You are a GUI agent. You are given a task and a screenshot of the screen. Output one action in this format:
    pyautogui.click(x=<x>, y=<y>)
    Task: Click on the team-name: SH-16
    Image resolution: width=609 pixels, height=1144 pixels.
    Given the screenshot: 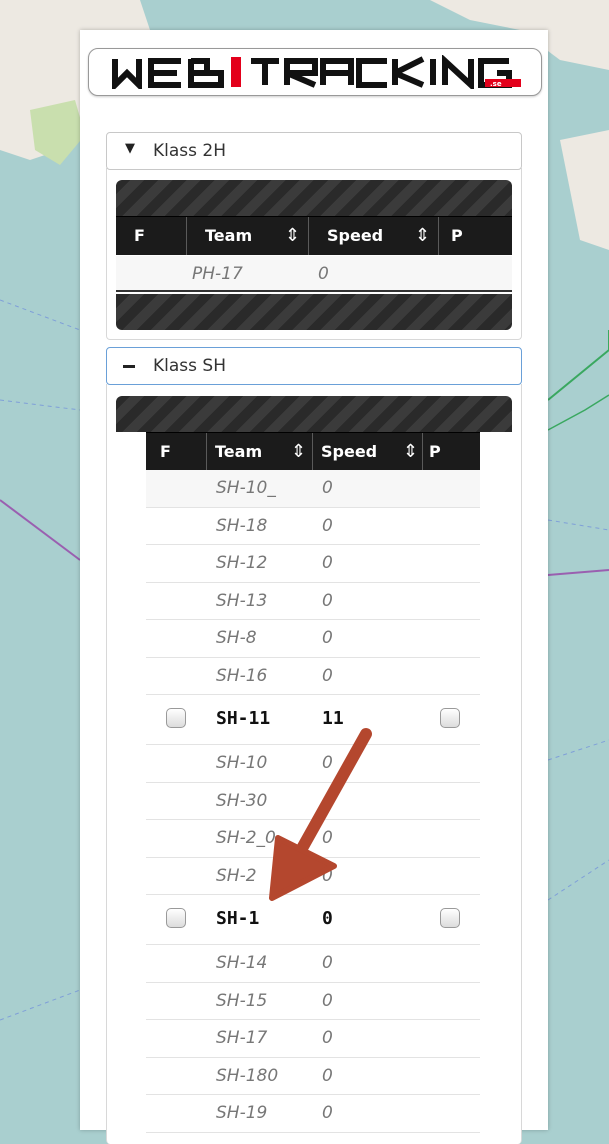 What is the action you would take?
    pyautogui.click(x=242, y=675)
    